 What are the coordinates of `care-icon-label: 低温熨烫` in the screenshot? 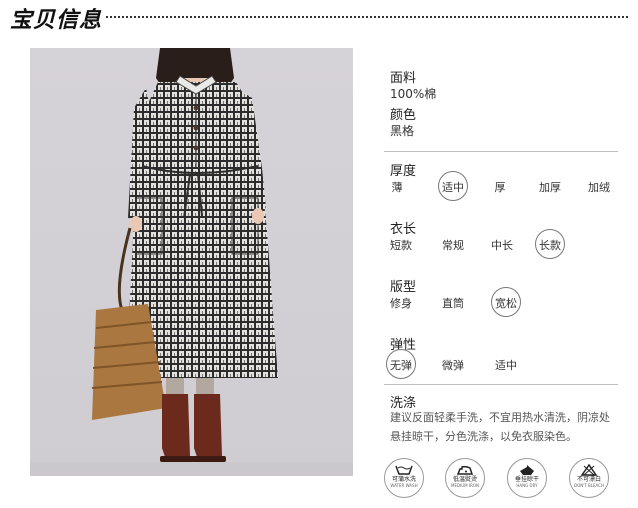 It's located at (464, 479).